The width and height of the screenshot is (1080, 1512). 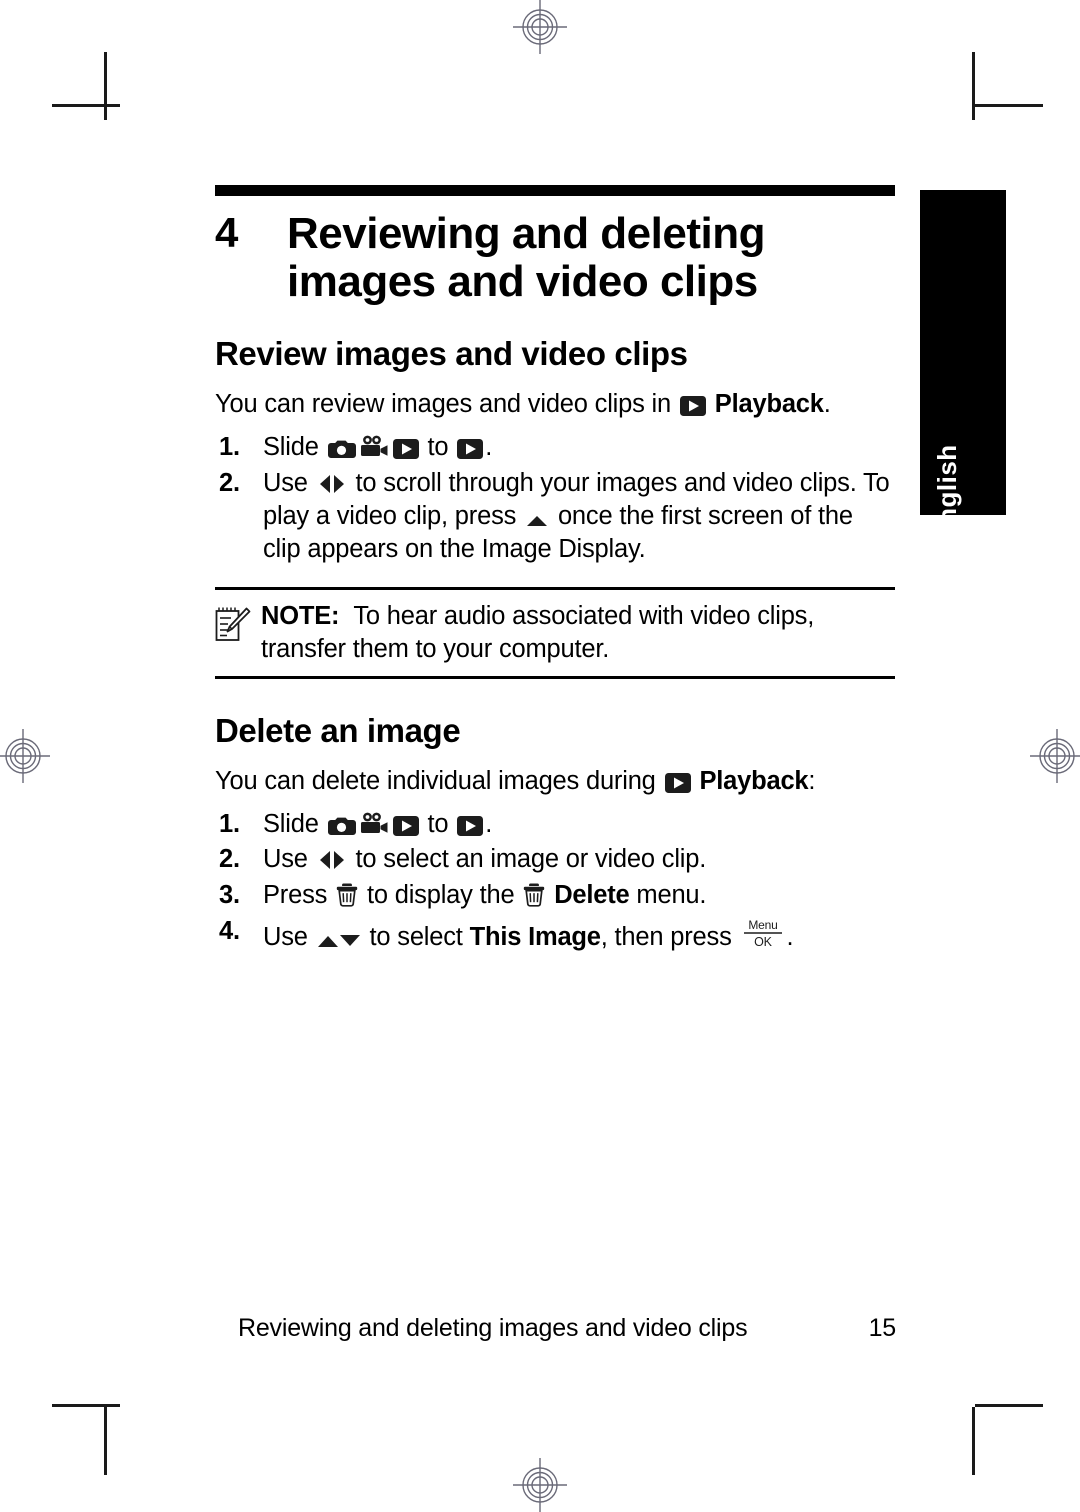 What do you see at coordinates (526, 233) in the screenshot?
I see `chapter-title-line-1: Reviewing and deleting` at bounding box center [526, 233].